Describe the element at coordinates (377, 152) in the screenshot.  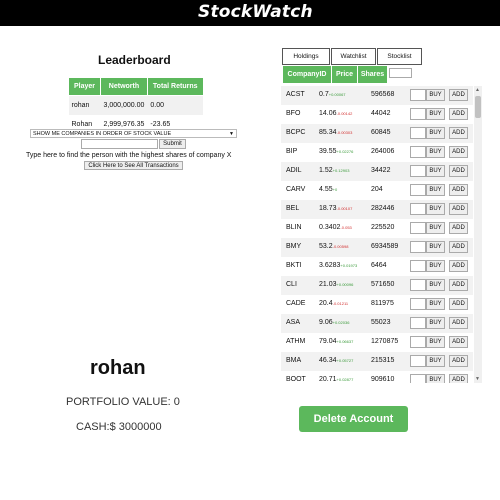
I see `stock-row: BIP 39.55+0.02276 264006 BUY ADD` at that location.